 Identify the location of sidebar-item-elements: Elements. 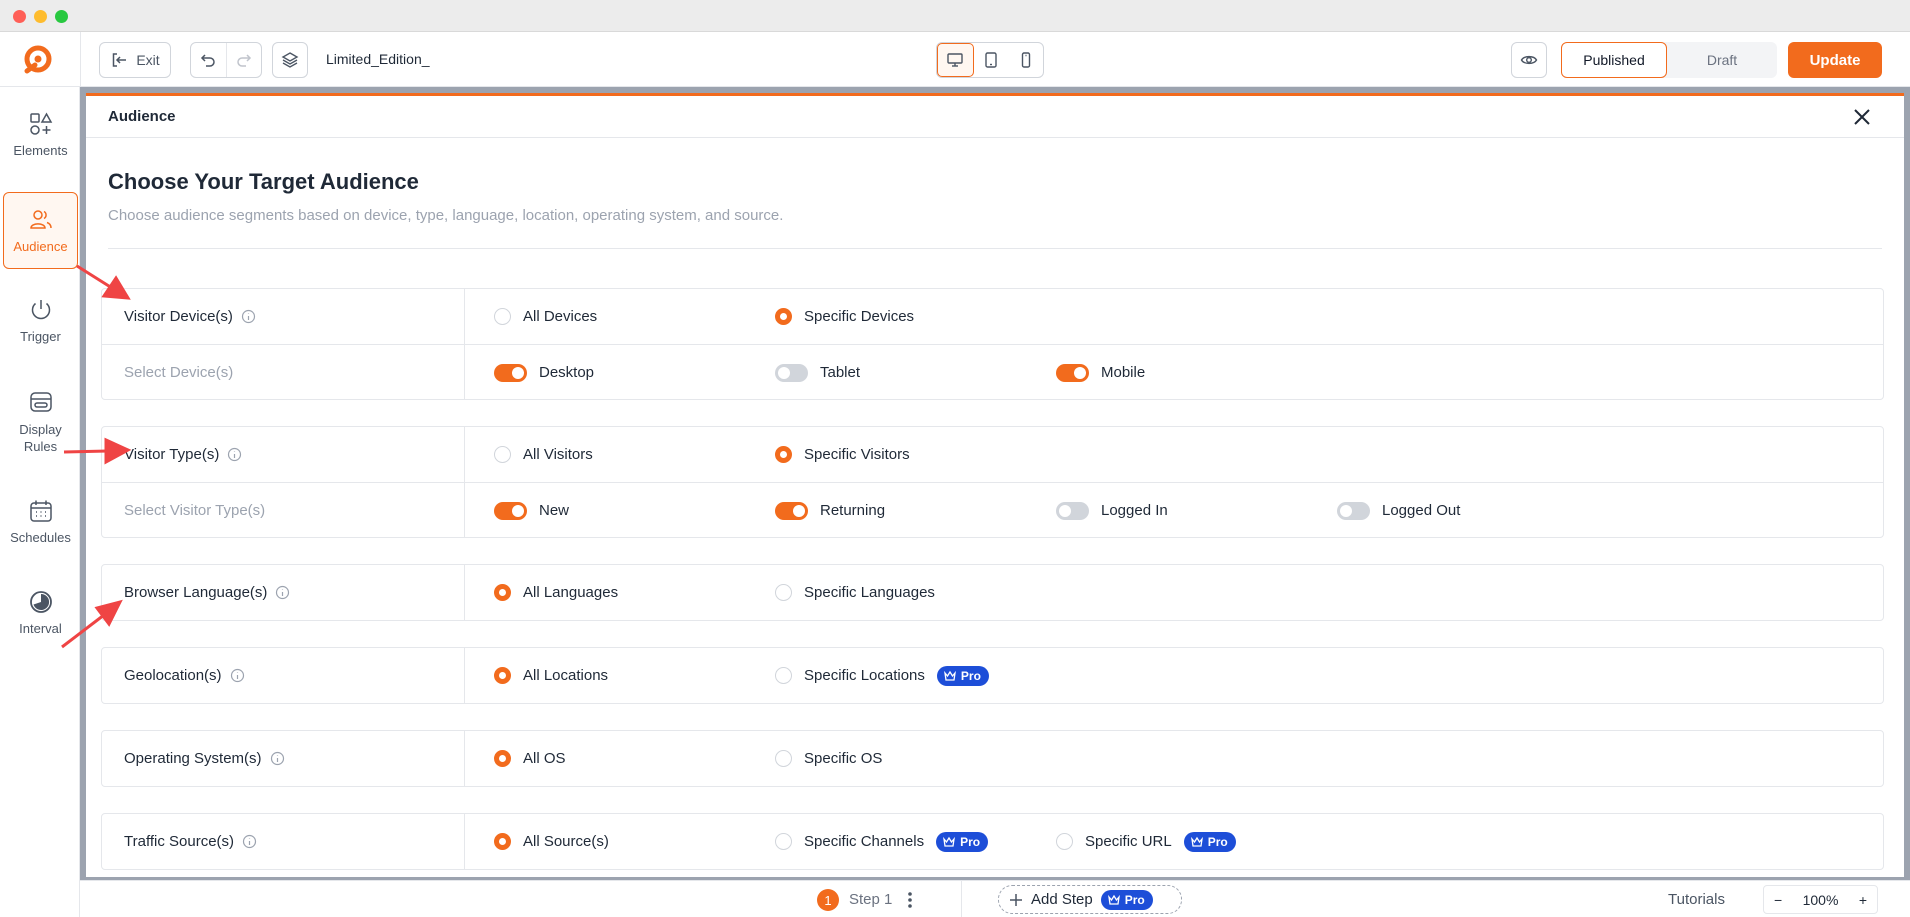
(40, 134).